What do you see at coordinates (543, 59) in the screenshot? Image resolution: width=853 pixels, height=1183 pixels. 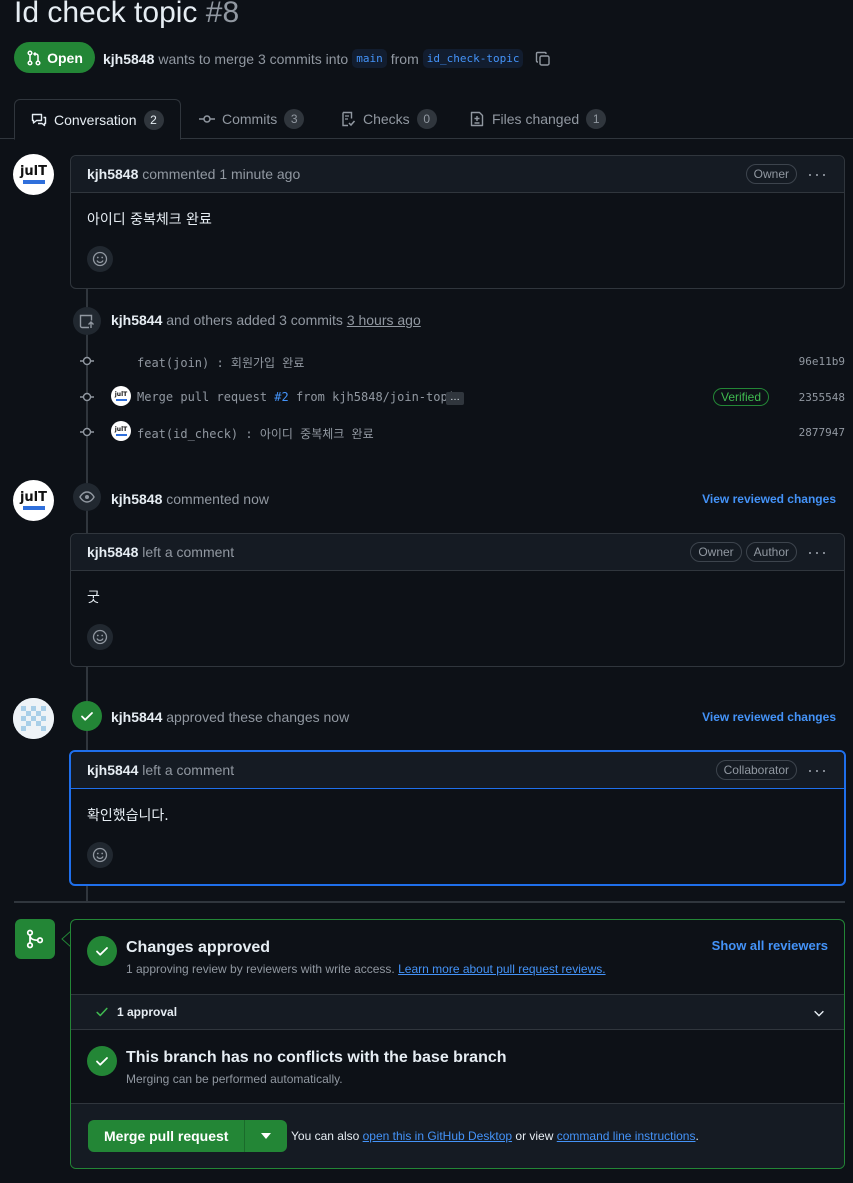 I see `copy-icon` at bounding box center [543, 59].